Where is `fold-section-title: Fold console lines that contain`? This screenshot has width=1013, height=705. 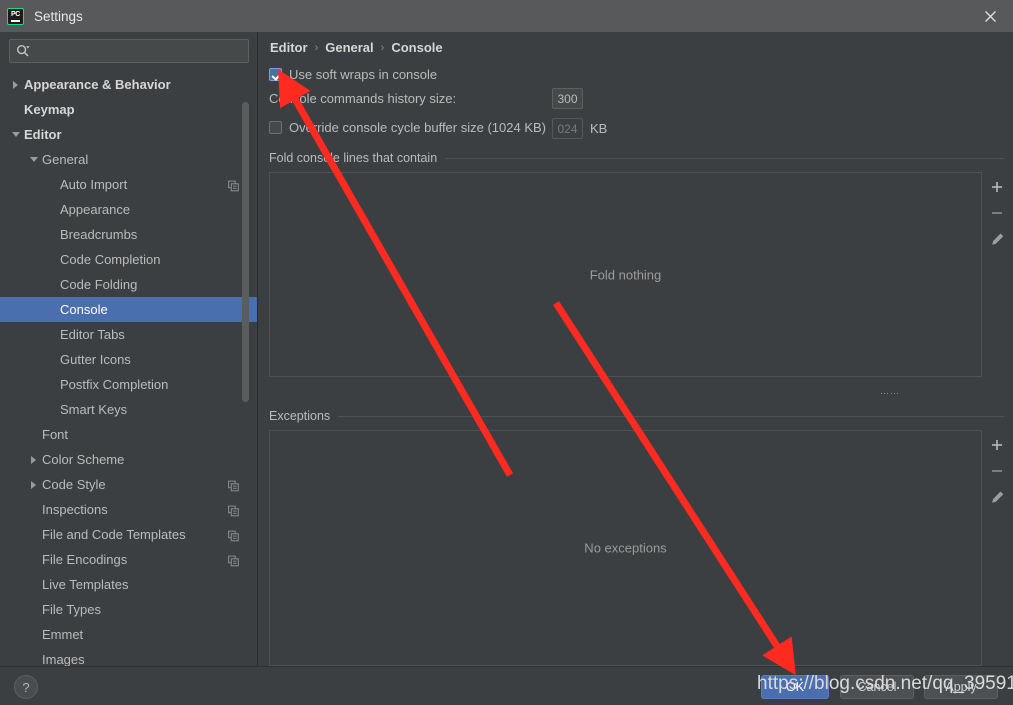
fold-section-title: Fold console lines that contain is located at coordinates (353, 158).